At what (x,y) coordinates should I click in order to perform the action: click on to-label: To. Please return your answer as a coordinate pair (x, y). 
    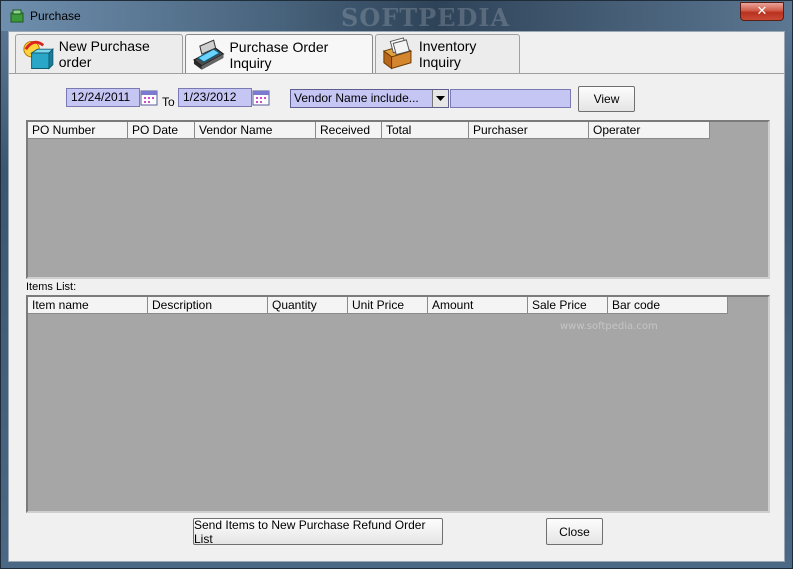
    Looking at the image, I should click on (168, 102).